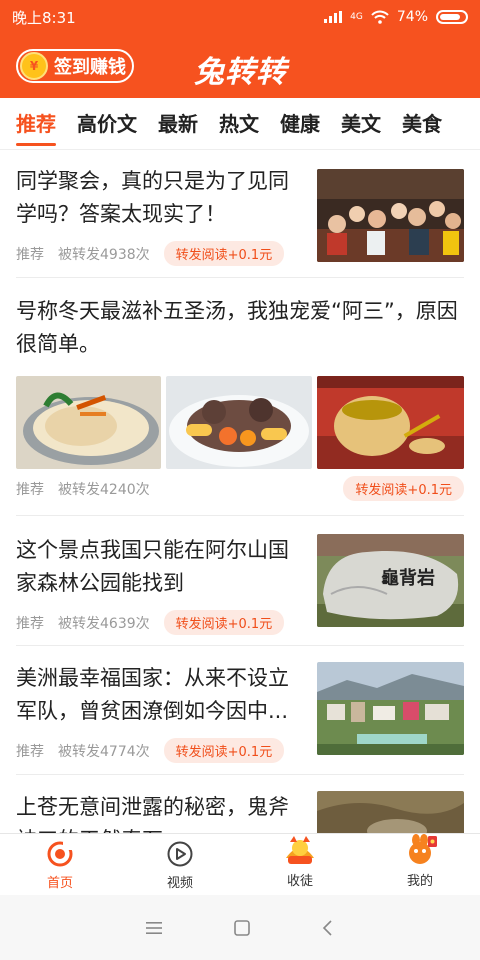  I want to click on network-type: 4G, so click(356, 17).